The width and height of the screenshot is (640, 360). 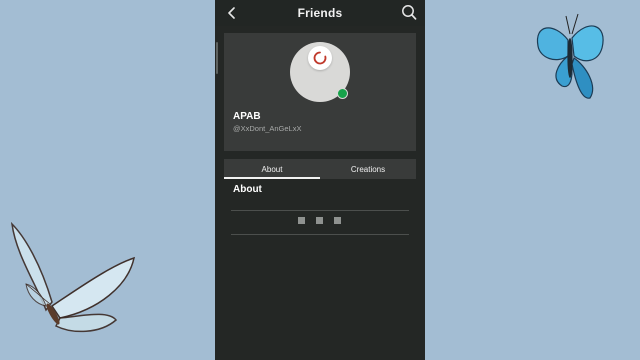 I want to click on avatar-badge, so click(x=320, y=58).